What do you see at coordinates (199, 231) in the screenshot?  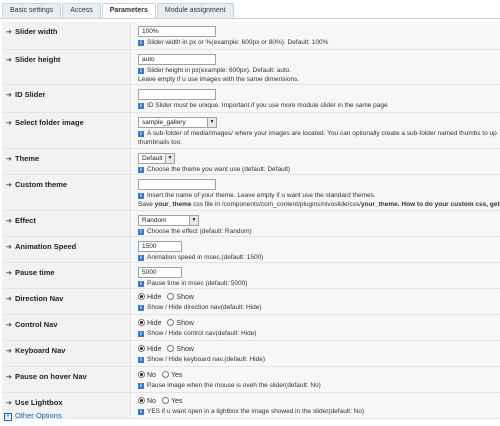 I see `help-text: Choose the effect (default: Random)` at bounding box center [199, 231].